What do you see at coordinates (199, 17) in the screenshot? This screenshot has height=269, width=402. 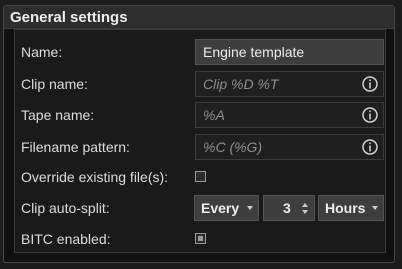 I see `panel-title: General settings` at bounding box center [199, 17].